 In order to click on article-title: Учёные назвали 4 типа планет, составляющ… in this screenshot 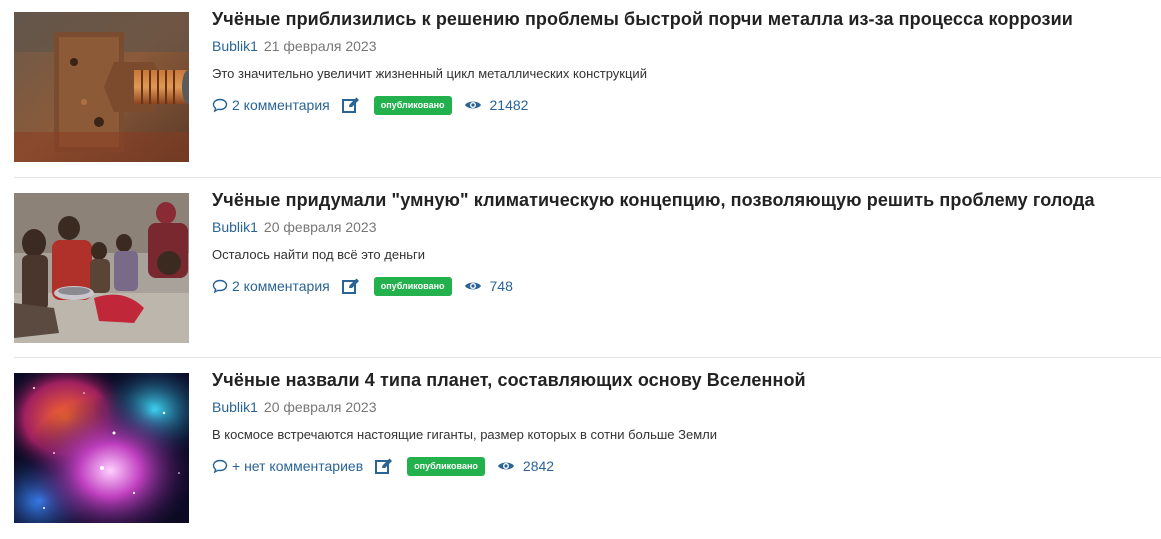, I will do `click(509, 380)`.